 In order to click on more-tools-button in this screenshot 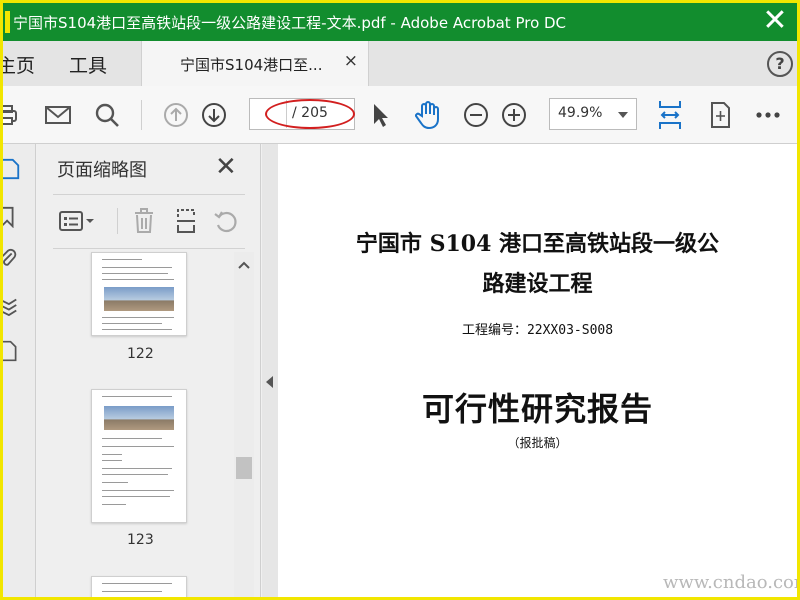, I will do `click(768, 115)`.